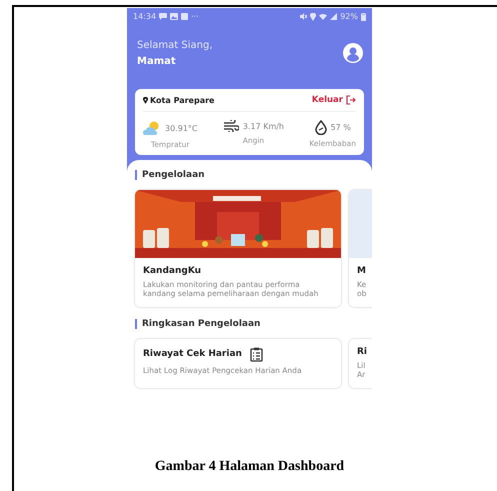 The width and height of the screenshot is (497, 491). What do you see at coordinates (353, 53) in the screenshot?
I see `avatar-icon` at bounding box center [353, 53].